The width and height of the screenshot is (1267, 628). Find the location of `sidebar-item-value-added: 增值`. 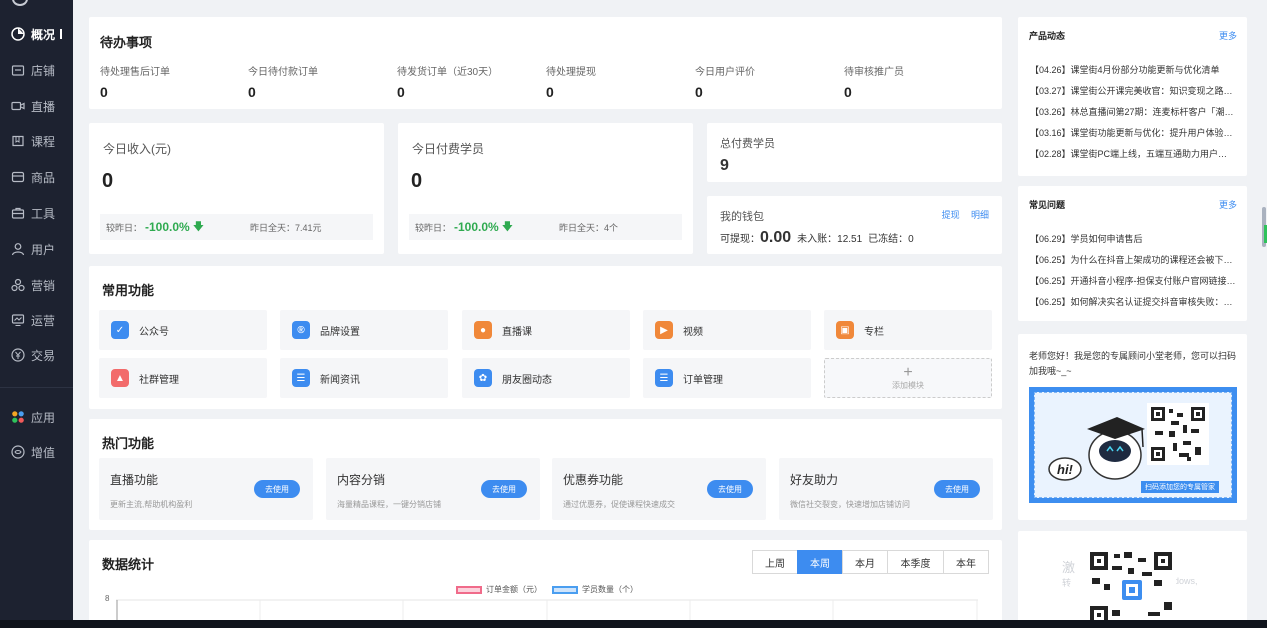

sidebar-item-value-added: 增值 is located at coordinates (36, 452).